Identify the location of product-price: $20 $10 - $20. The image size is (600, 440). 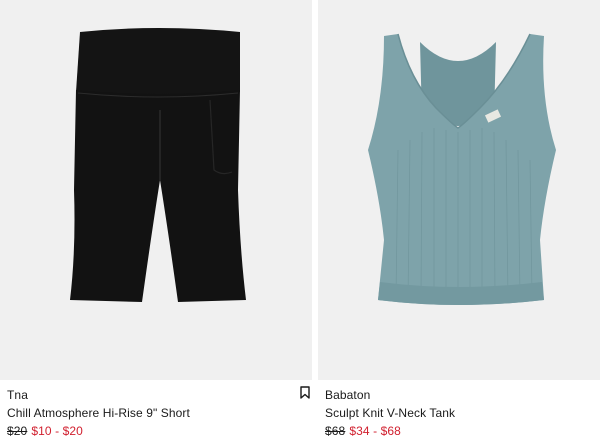
(156, 431).